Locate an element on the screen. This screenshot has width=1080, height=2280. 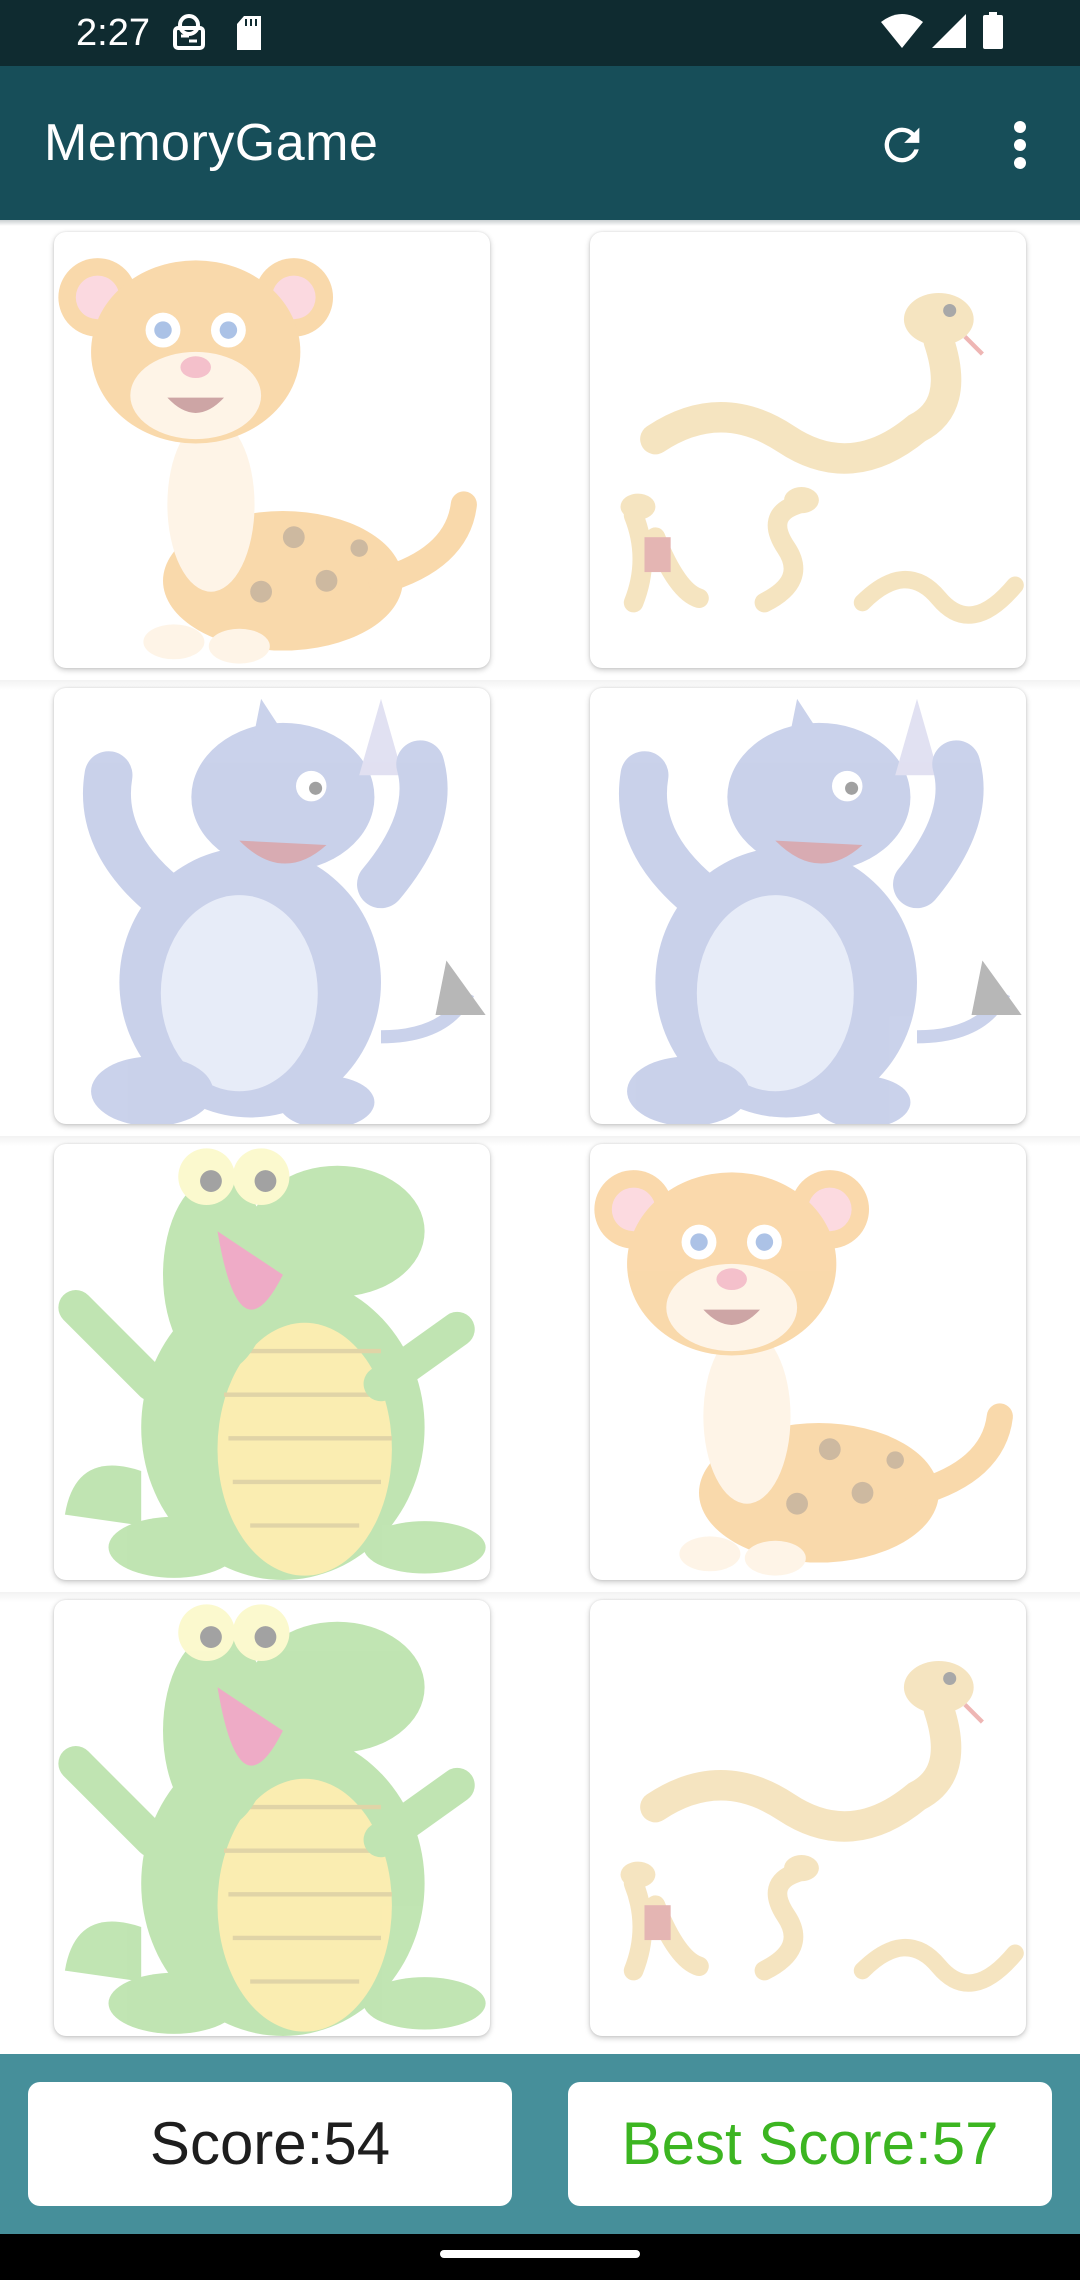
app-bar: MemoryGame is located at coordinates (540, 143).